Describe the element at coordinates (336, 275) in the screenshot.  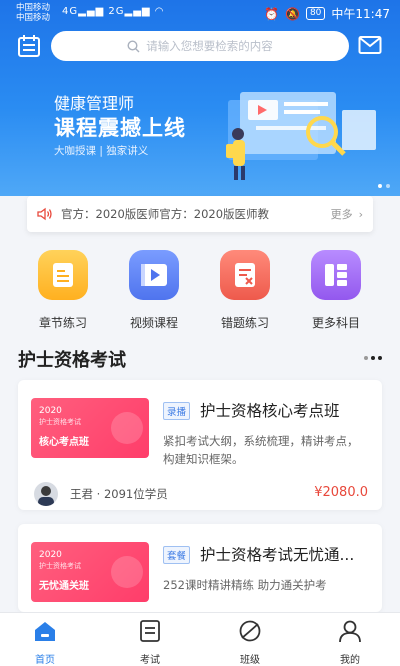
I see `more-subjects-icon` at that location.